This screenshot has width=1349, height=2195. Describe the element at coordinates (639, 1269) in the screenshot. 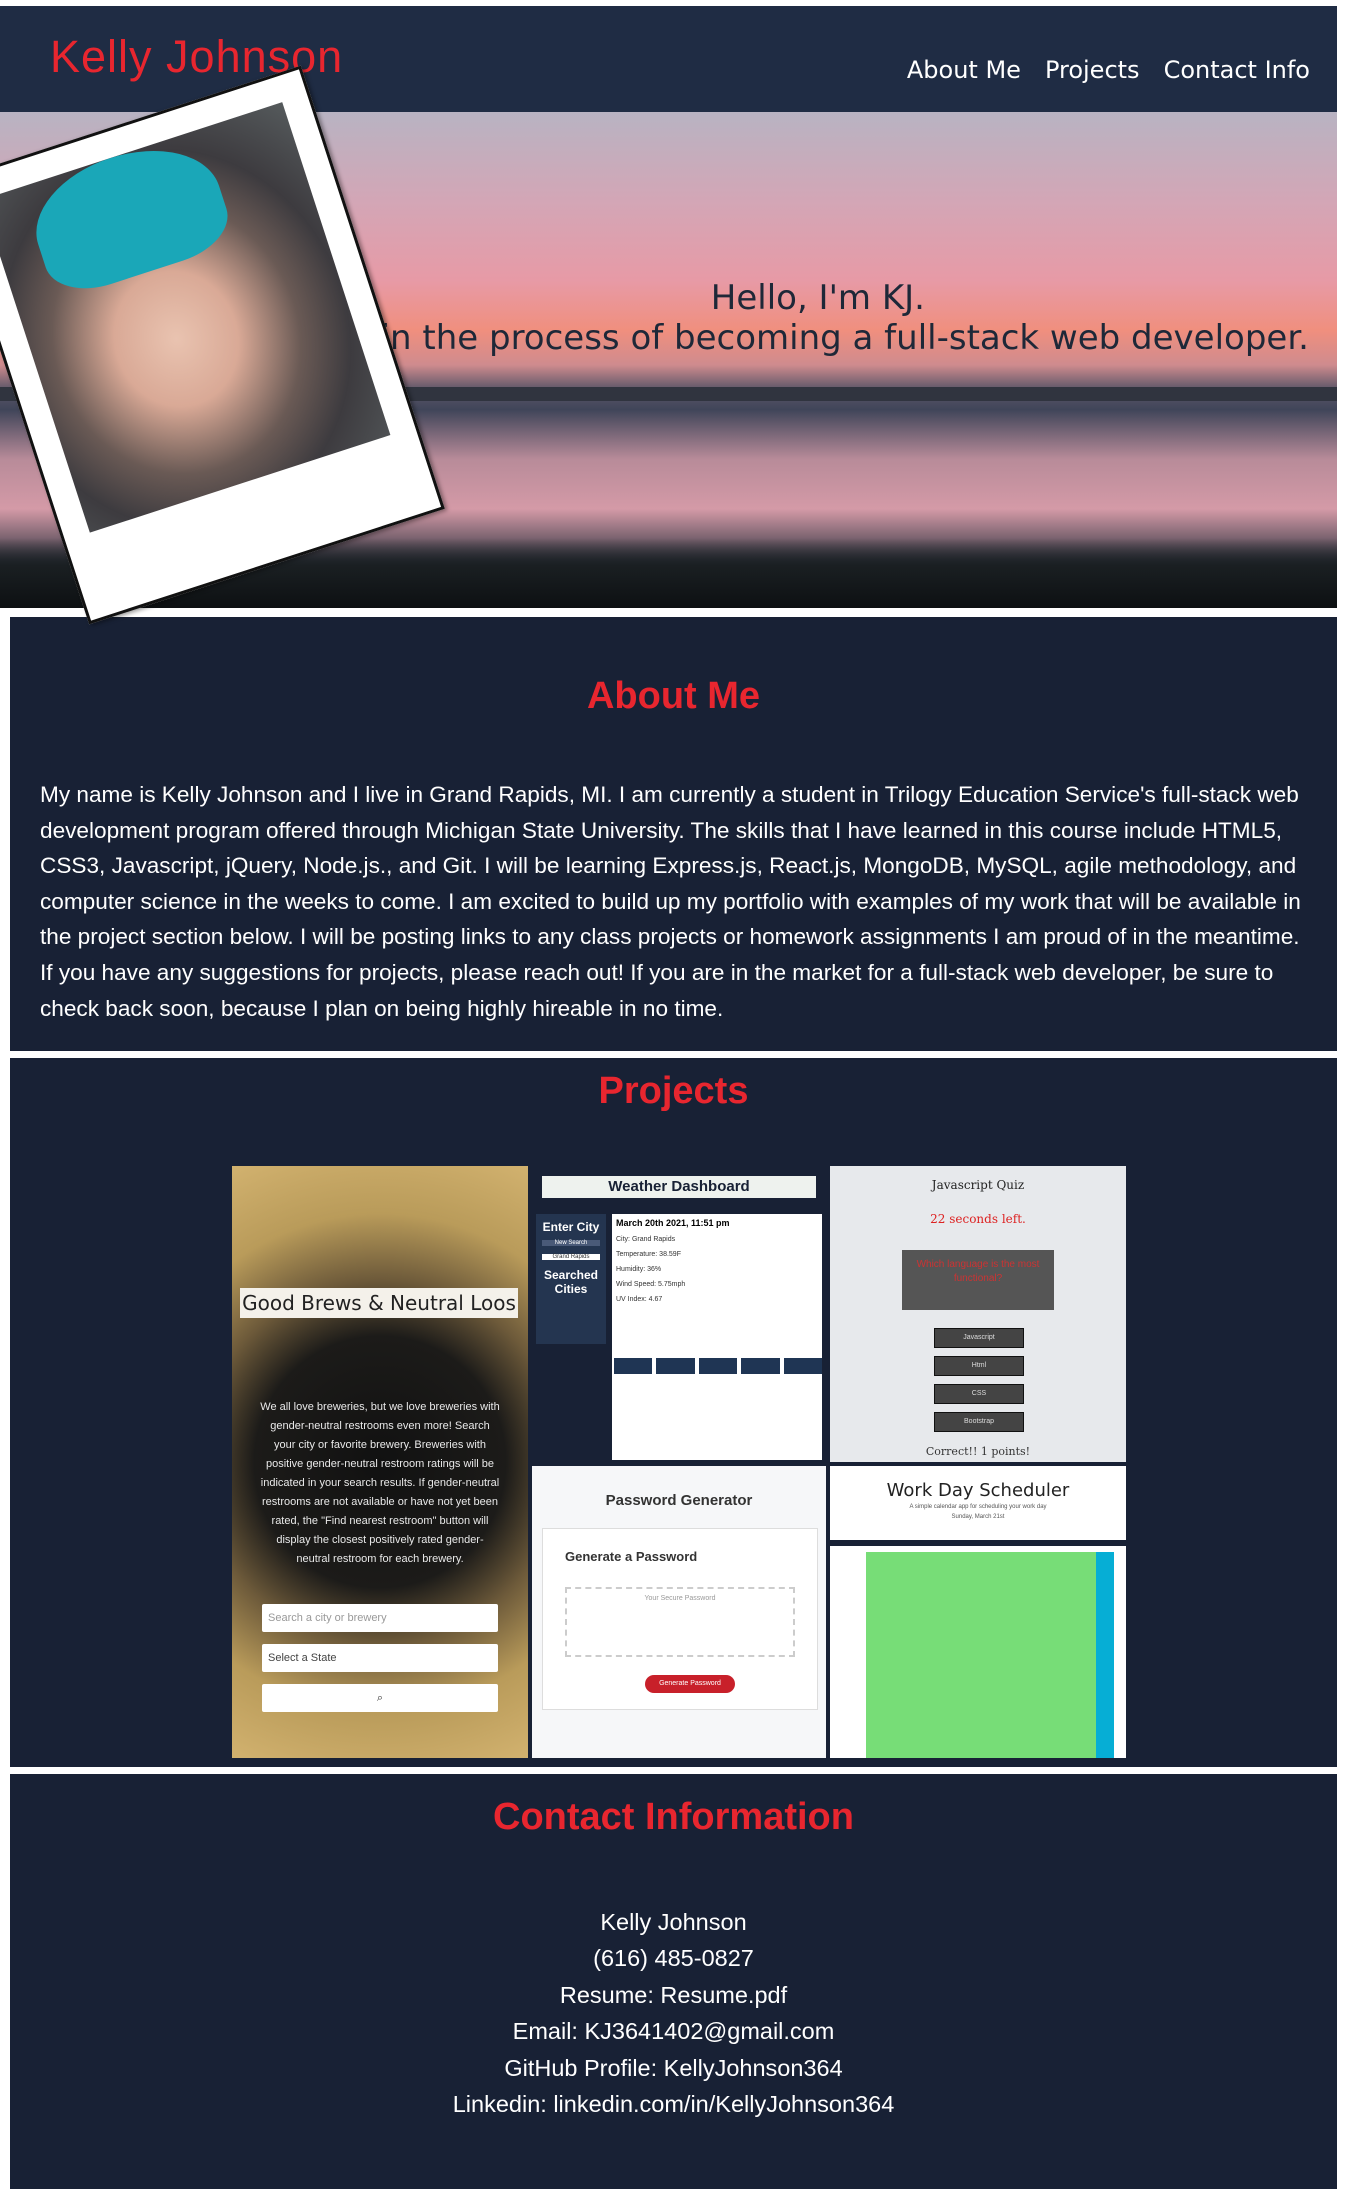

I see `weather-humidity: Humidity: 36%` at that location.